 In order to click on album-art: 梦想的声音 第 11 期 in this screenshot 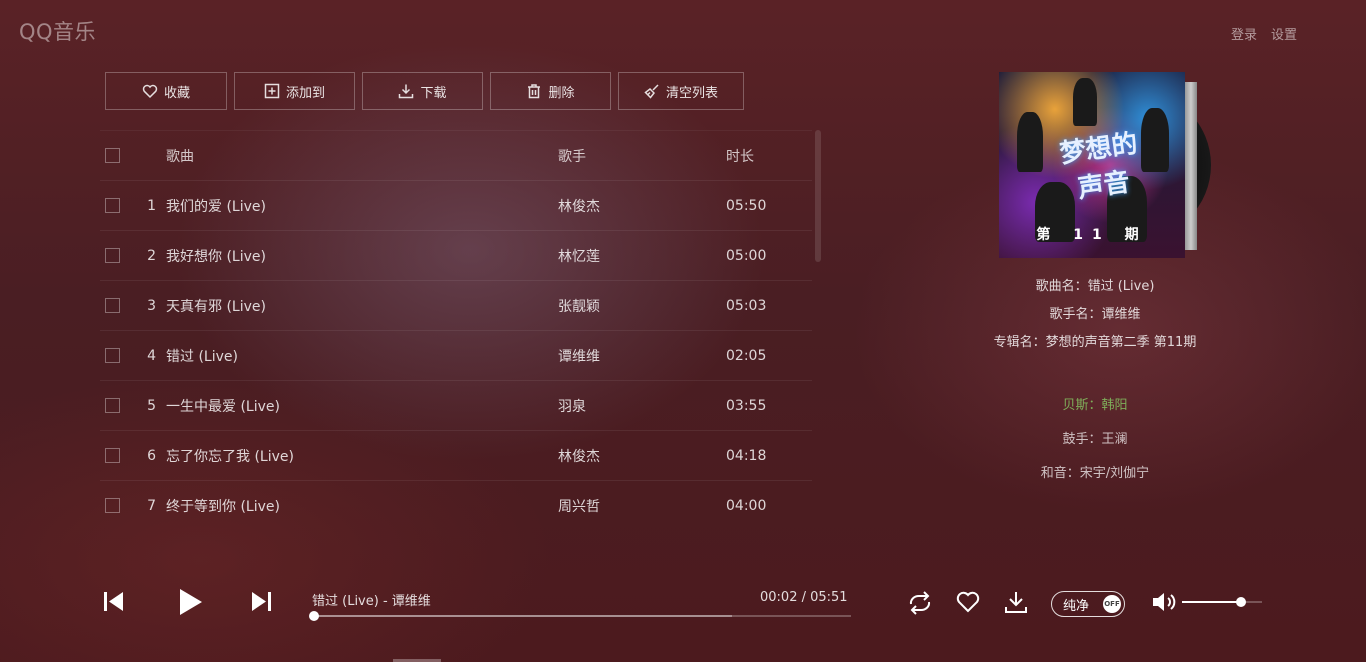, I will do `click(1105, 165)`.